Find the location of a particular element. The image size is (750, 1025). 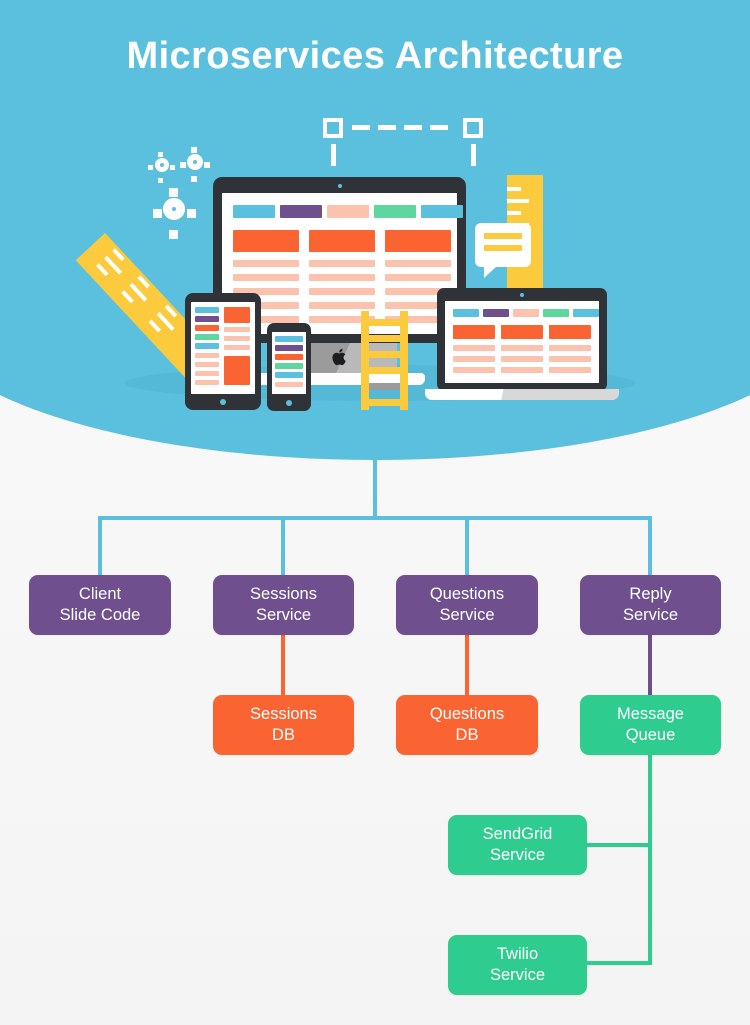

node-line-2: Slide Code is located at coordinates (100, 615).